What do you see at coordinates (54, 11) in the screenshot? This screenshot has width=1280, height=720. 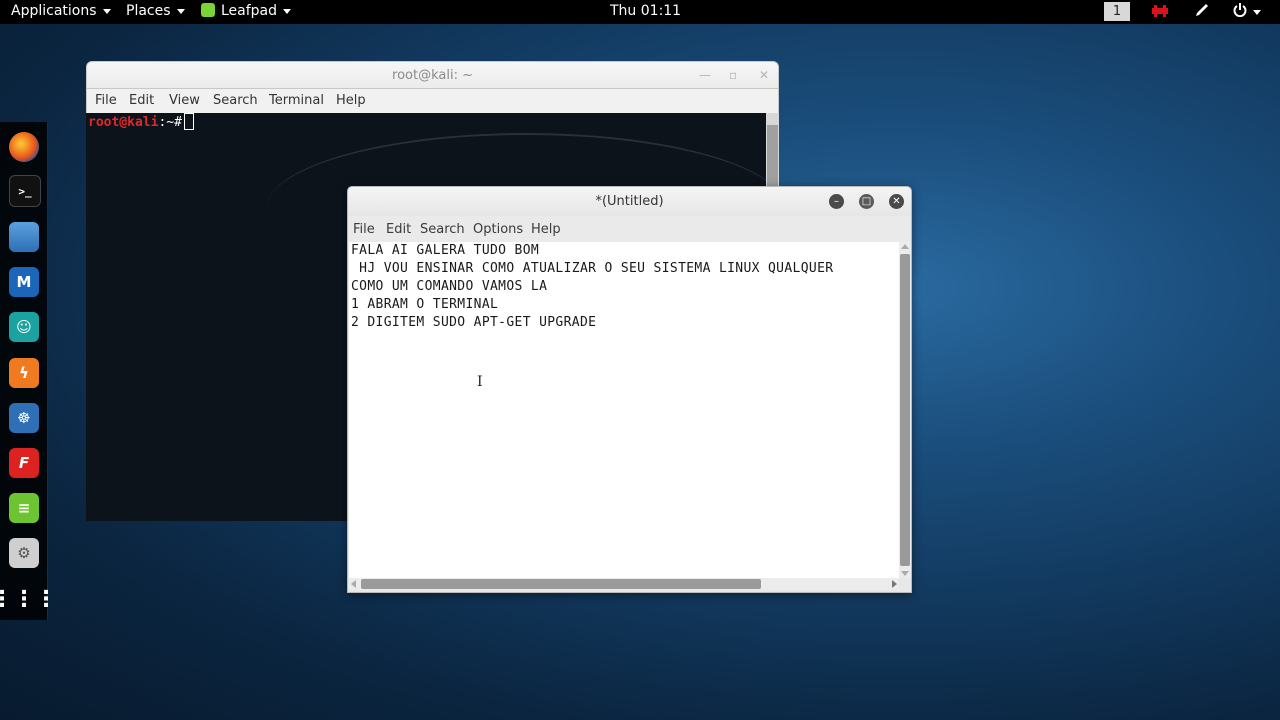 I see `applications-label: Applications` at bounding box center [54, 11].